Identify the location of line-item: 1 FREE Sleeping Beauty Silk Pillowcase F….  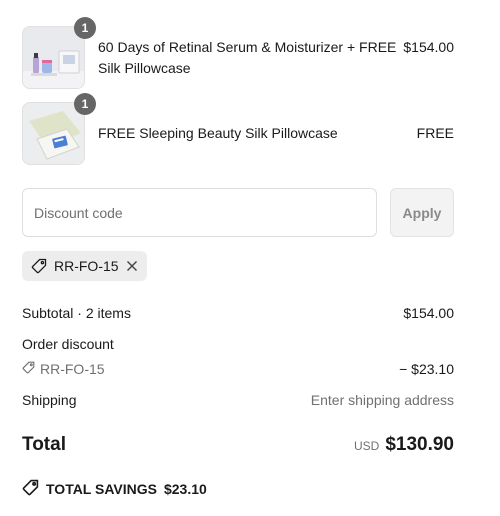
(238, 129).